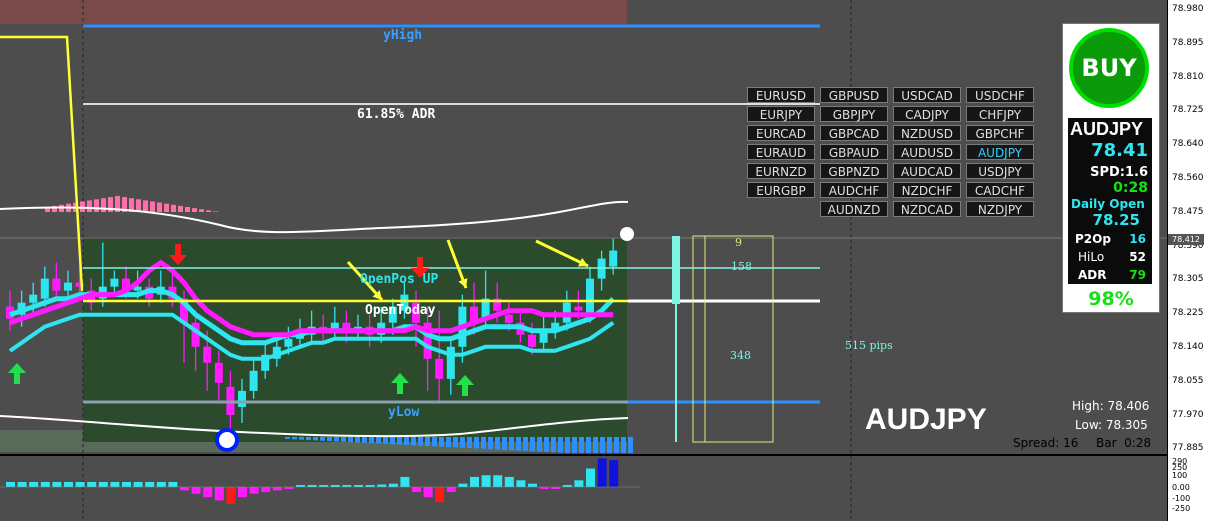 The height and width of the screenshot is (521, 1213). I want to click on bar-timer-text: Bar 0:28, so click(1124, 443).